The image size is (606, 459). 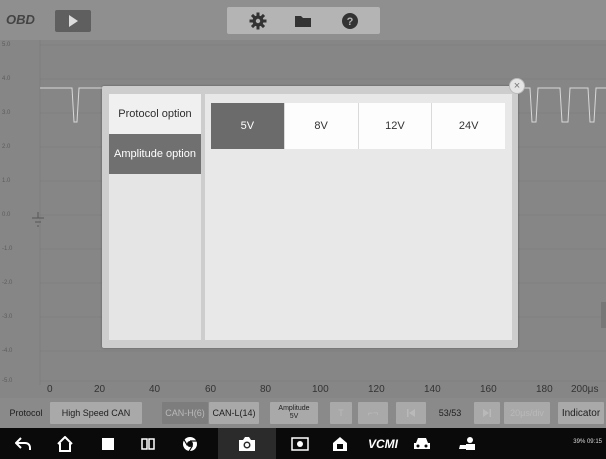 I want to click on back-button, so click(x=23, y=444).